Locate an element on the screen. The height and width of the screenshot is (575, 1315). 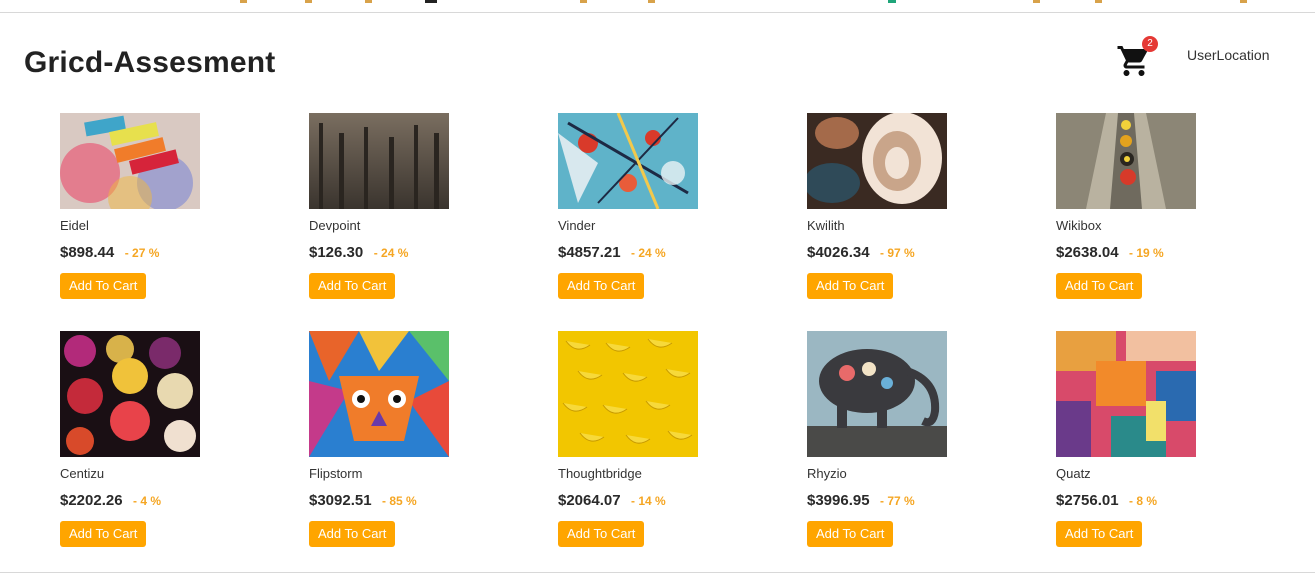
product-name: Quatz is located at coordinates (1073, 473).